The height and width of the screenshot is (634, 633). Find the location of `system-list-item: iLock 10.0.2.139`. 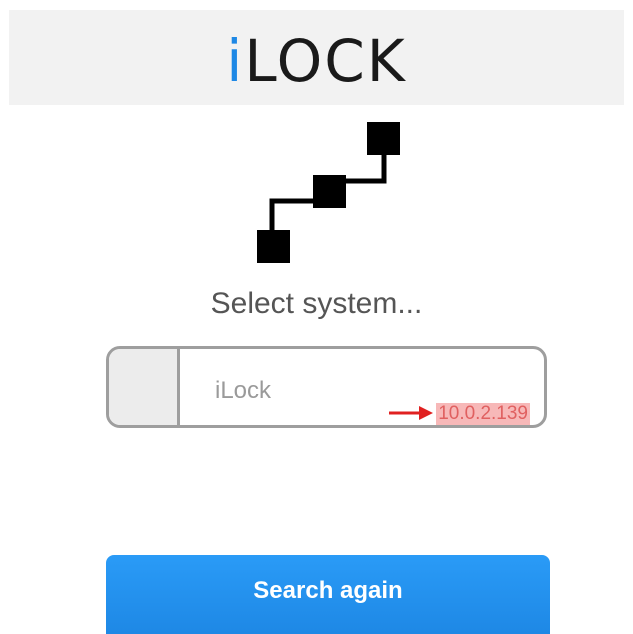

system-list-item: iLock 10.0.2.139 is located at coordinates (326, 387).